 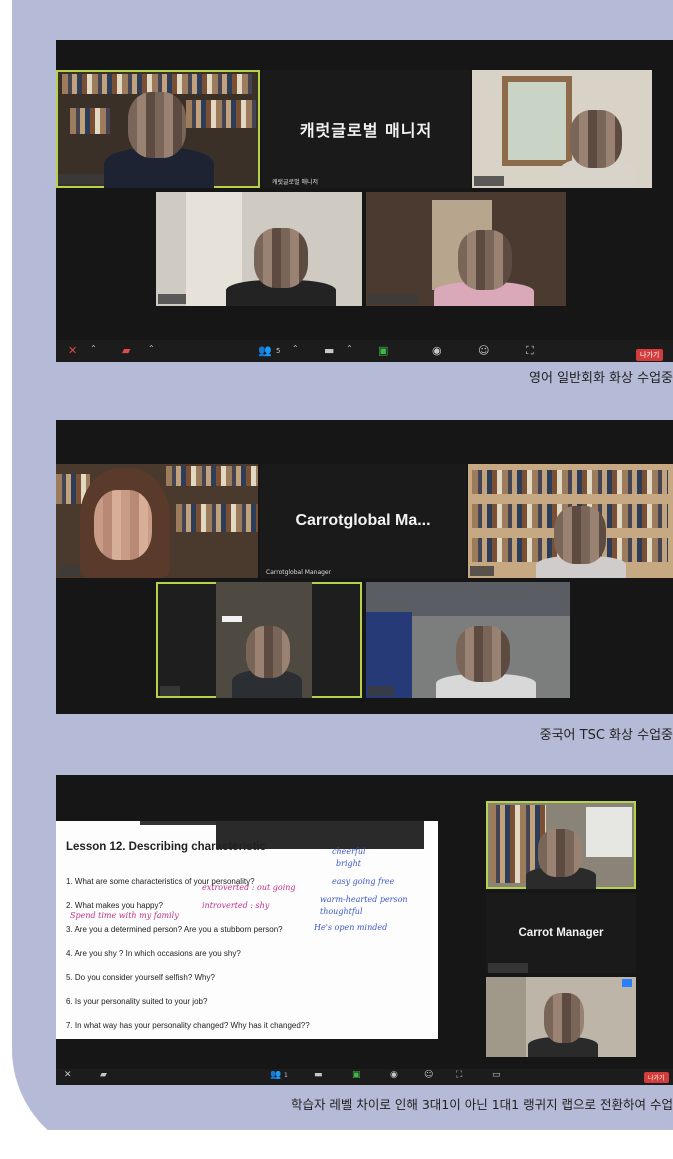 I want to click on video-tile-manager: Carrotglobal Ma... Carrotglobal Manager, so click(x=363, y=521).